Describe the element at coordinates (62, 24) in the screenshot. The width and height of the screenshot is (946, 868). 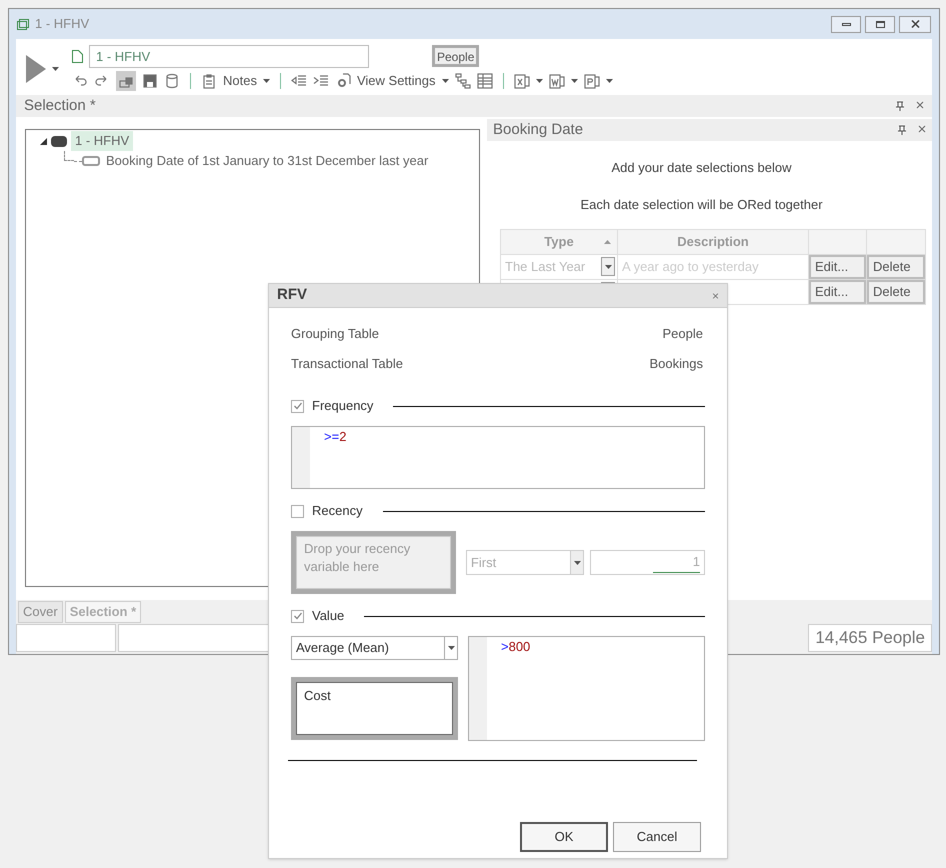
I see `window-title: 1 - HFHV` at that location.